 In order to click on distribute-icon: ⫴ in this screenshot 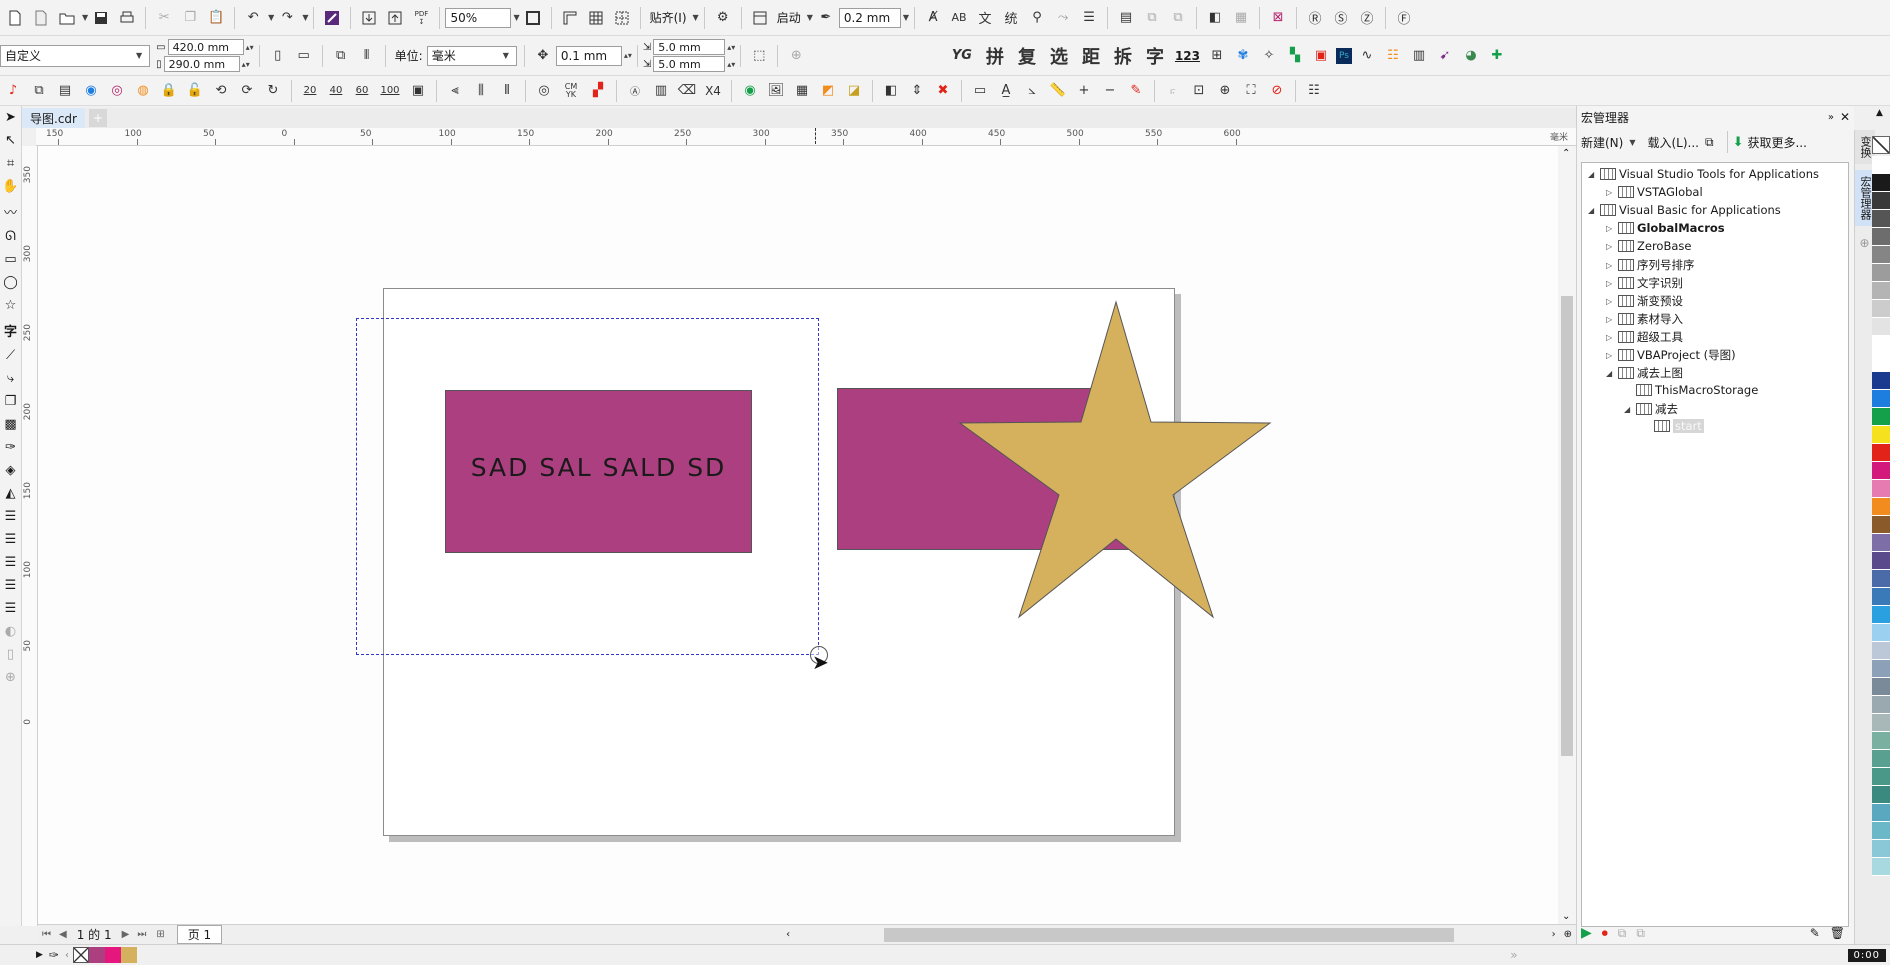, I will do `click(507, 91)`.